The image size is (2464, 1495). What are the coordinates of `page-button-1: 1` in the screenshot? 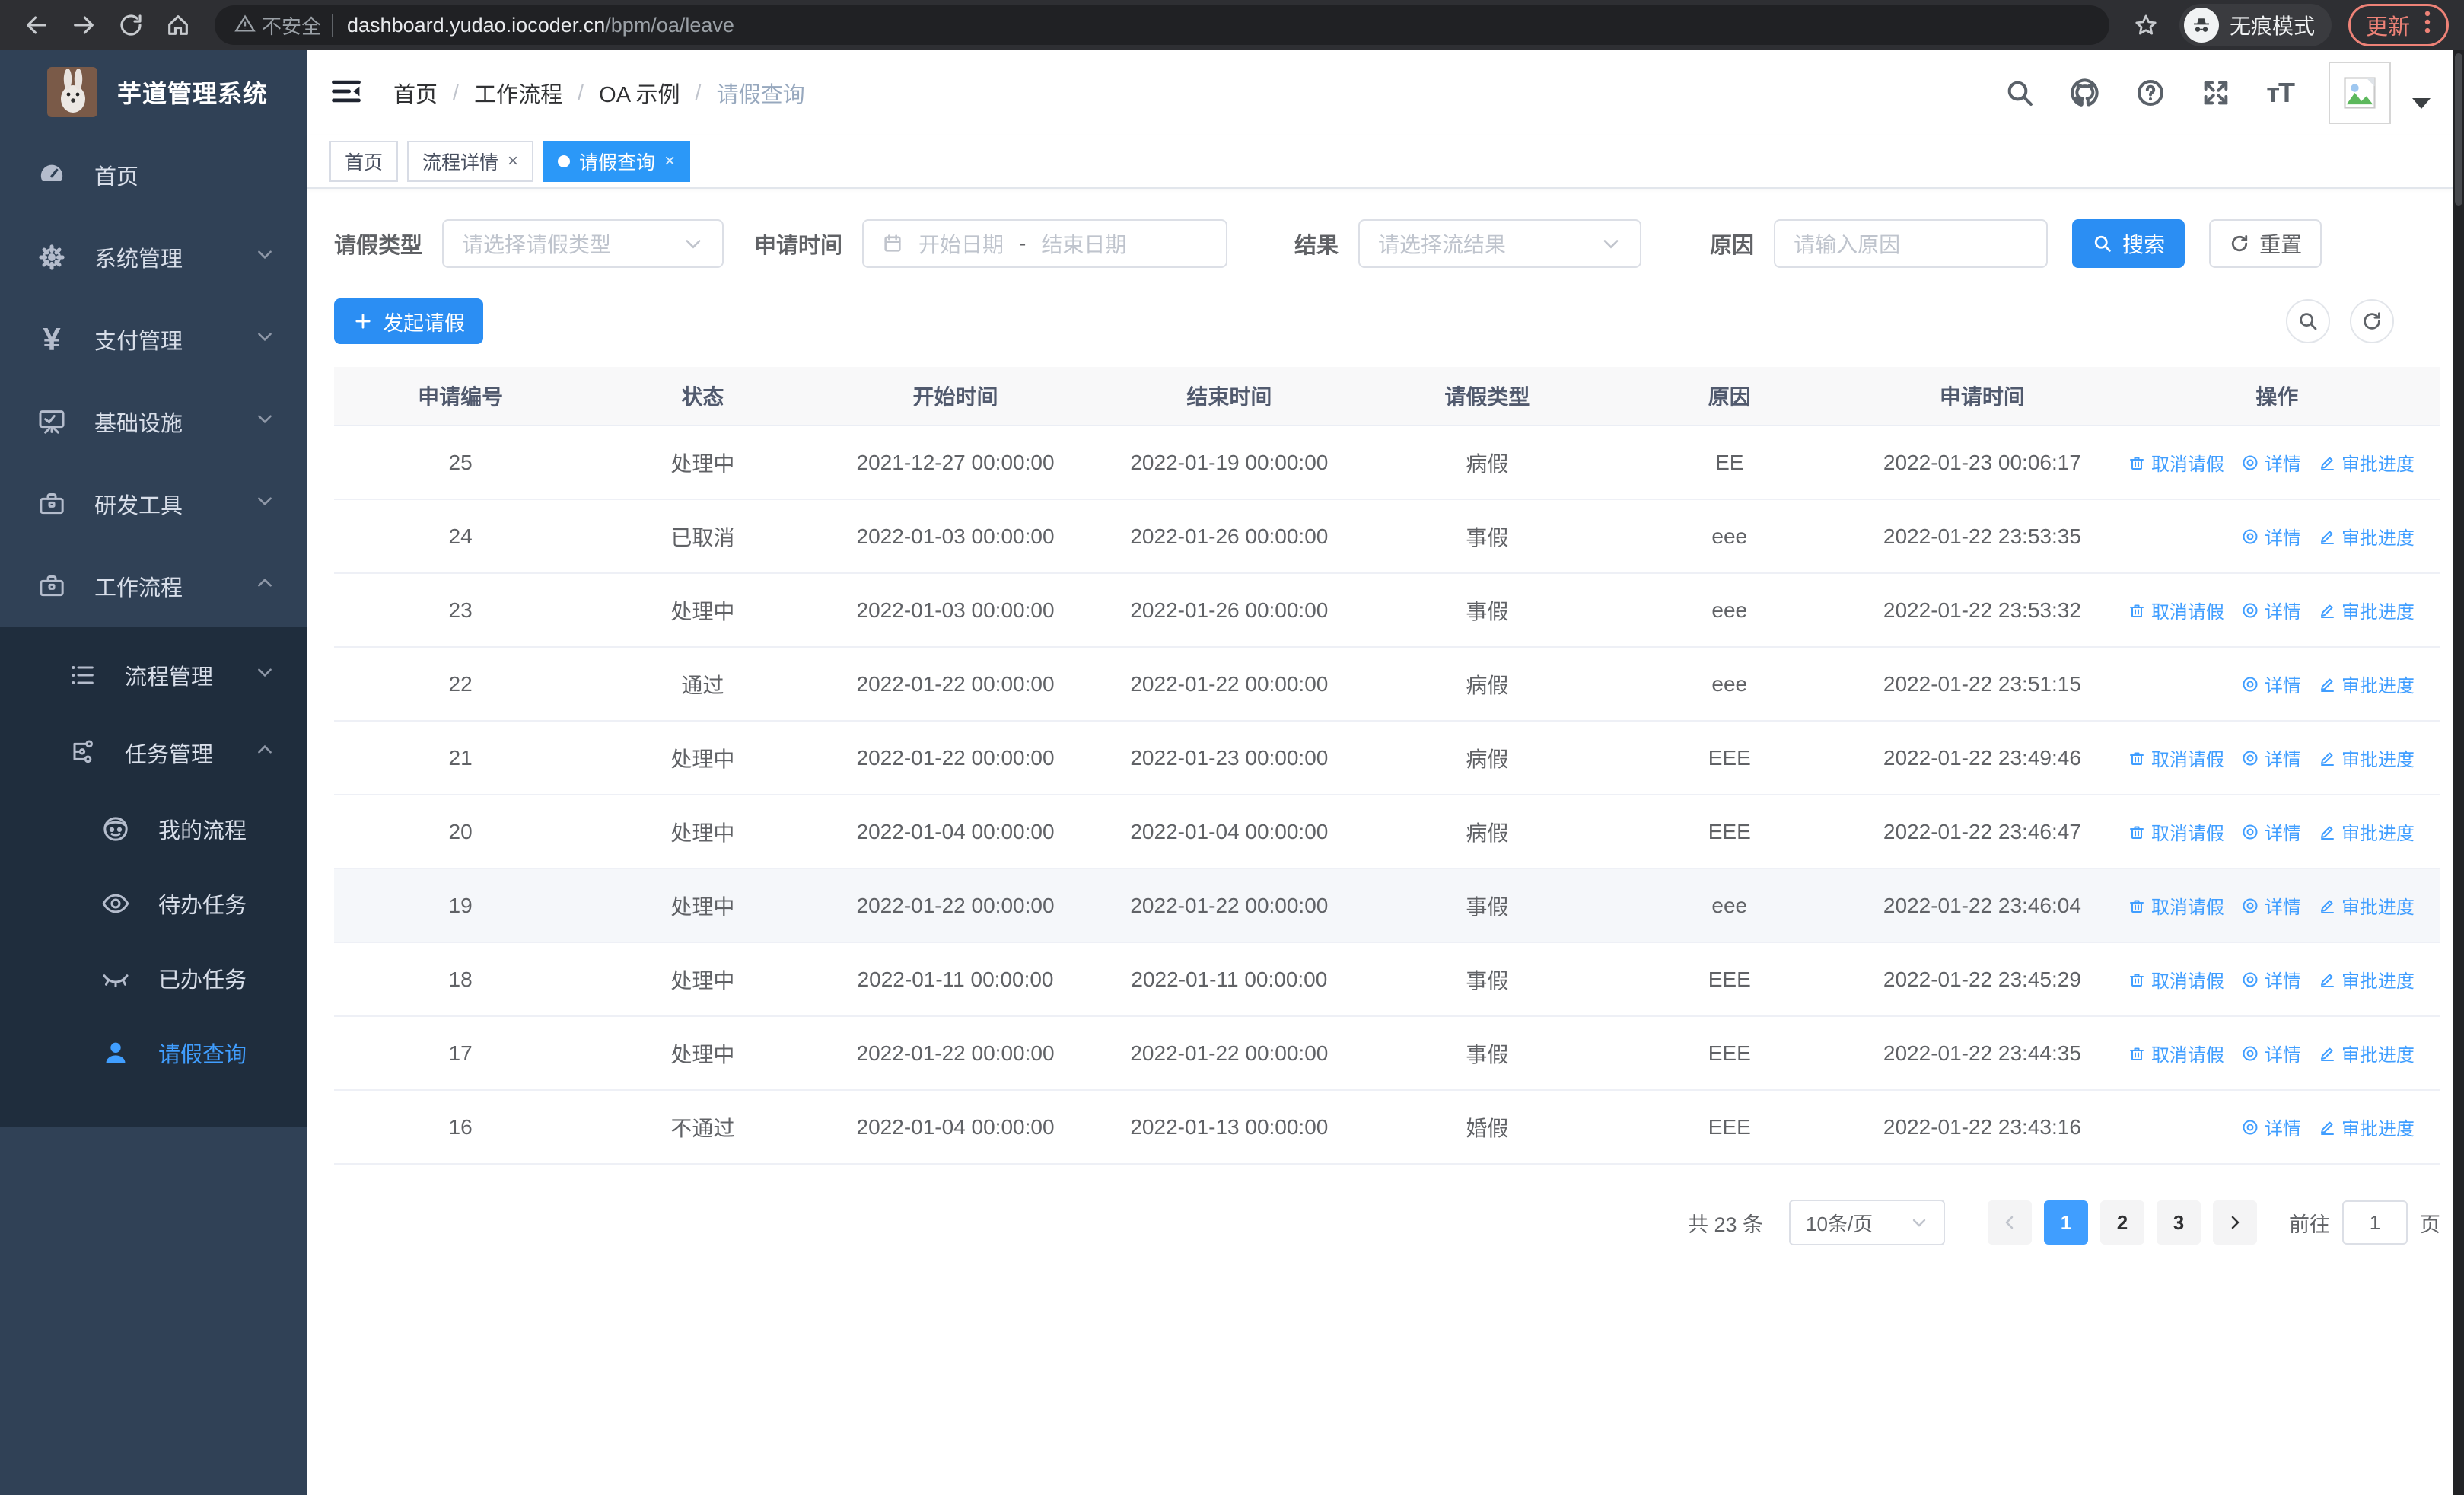 It's located at (2066, 1222).